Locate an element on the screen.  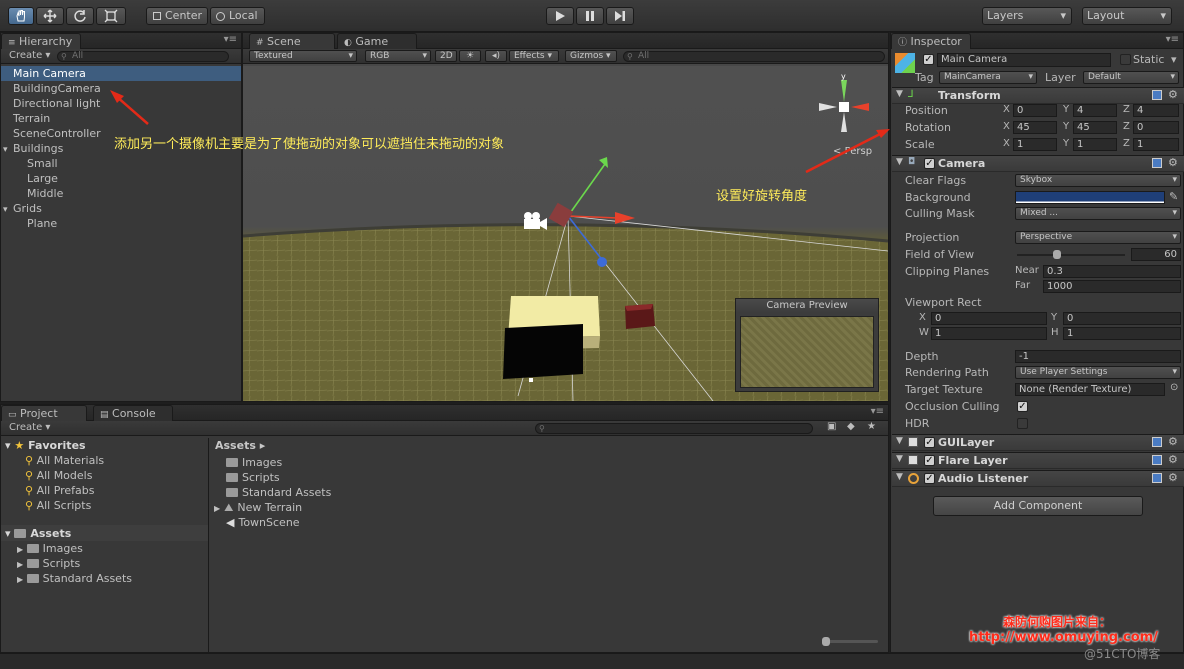
favorite-star-icon: ★ is located at coordinates (871, 426).